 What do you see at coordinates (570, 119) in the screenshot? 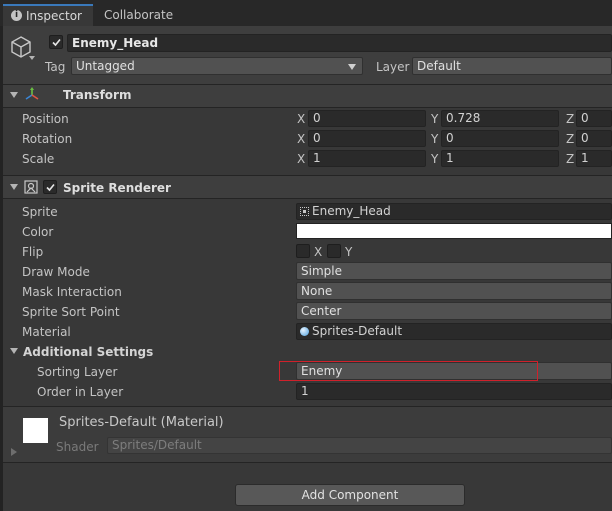
I see `position-z-axis: Z` at bounding box center [570, 119].